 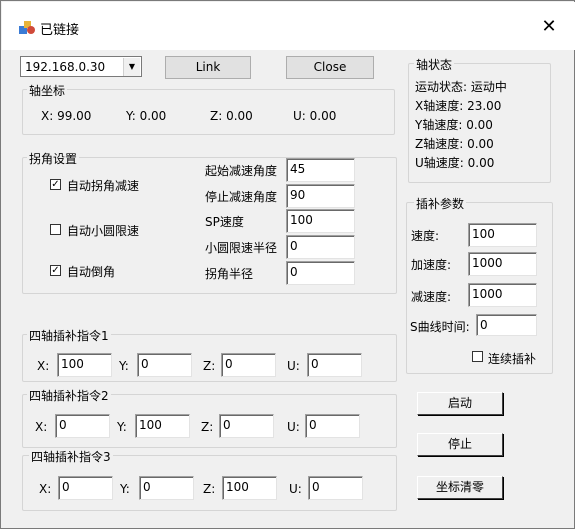 I want to click on cmd2-z-label: Z:, so click(x=207, y=427).